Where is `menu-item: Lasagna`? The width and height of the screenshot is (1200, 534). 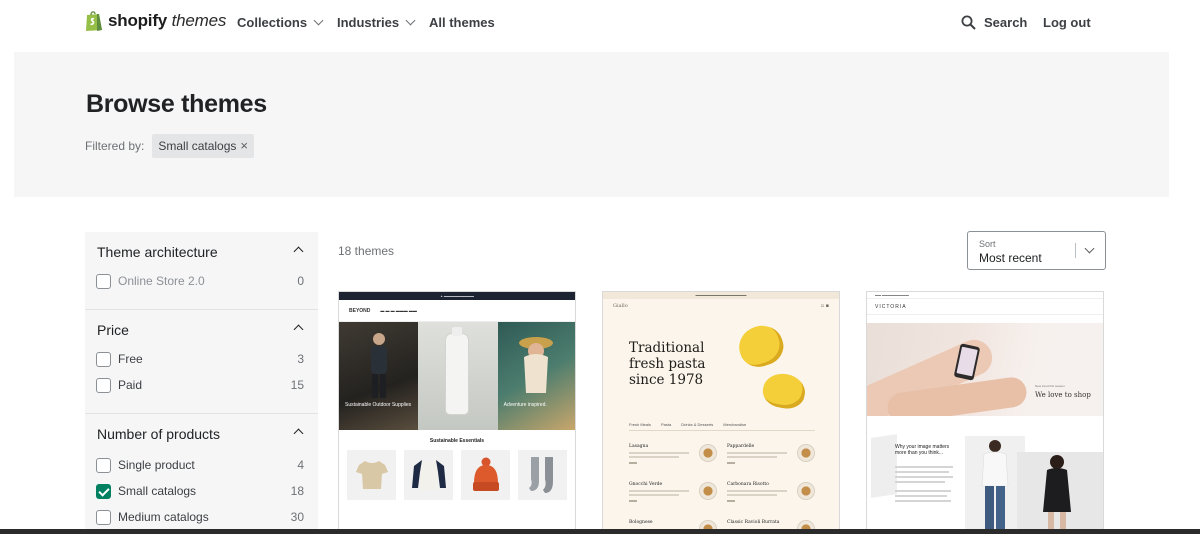 menu-item: Lasagna is located at coordinates (674, 457).